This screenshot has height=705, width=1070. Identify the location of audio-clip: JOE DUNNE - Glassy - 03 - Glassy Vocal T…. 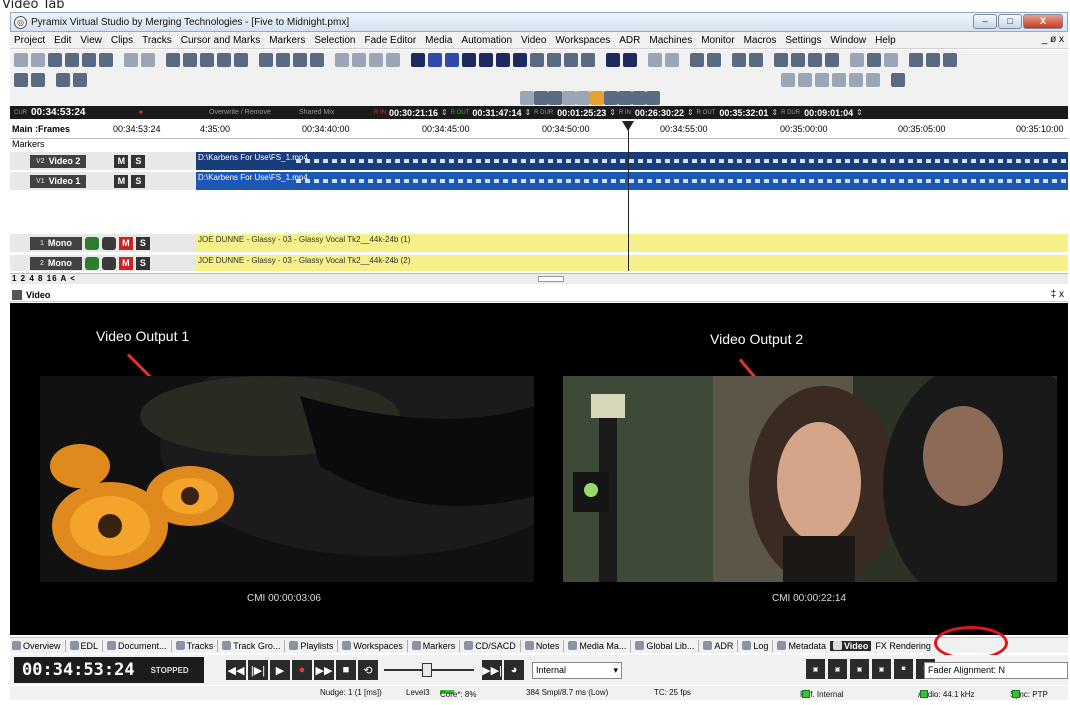
(632, 263).